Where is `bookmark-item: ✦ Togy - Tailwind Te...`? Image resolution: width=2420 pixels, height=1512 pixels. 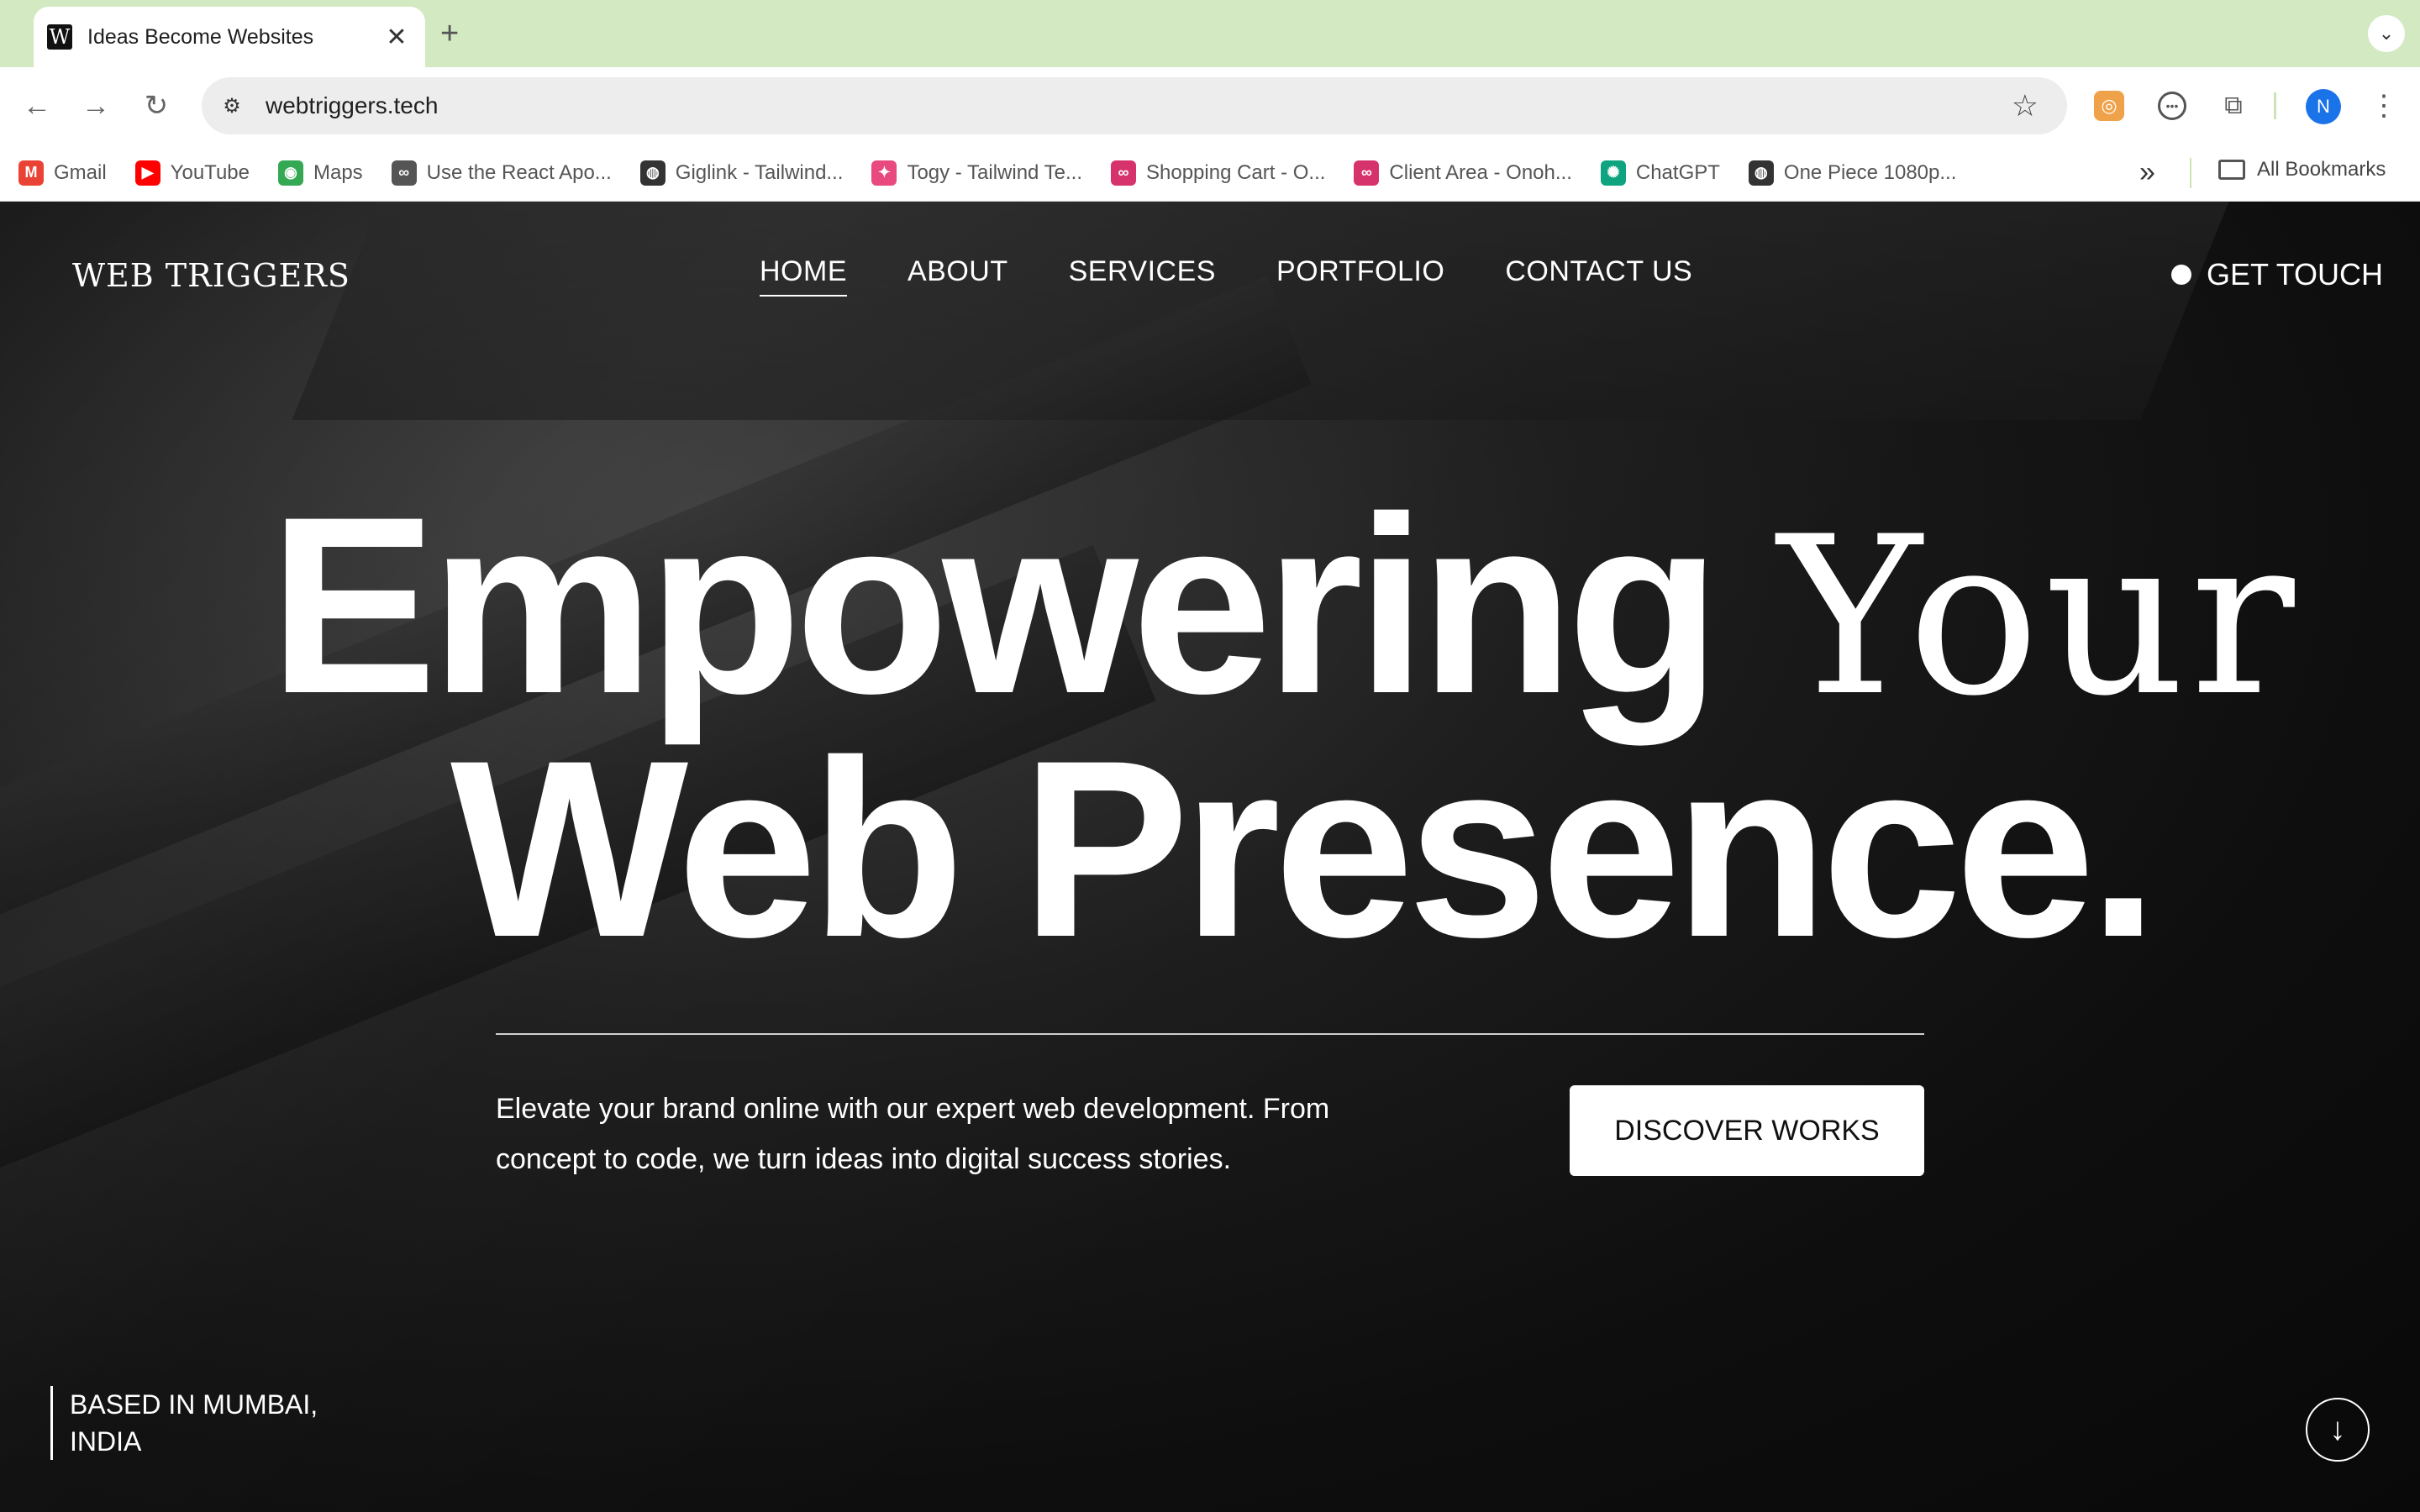
bookmark-item: ✦ Togy - Tailwind Te... is located at coordinates (976, 173).